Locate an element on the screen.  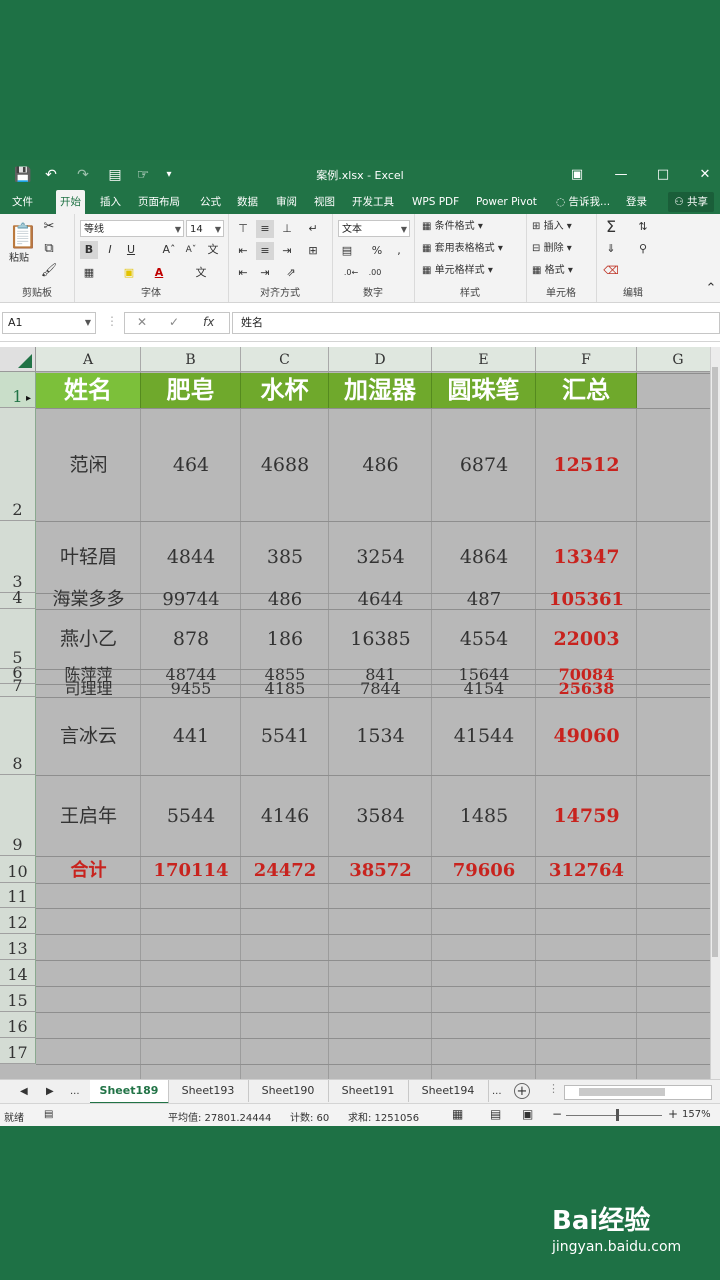
scroll-thumb is located at coordinates (715, 662).